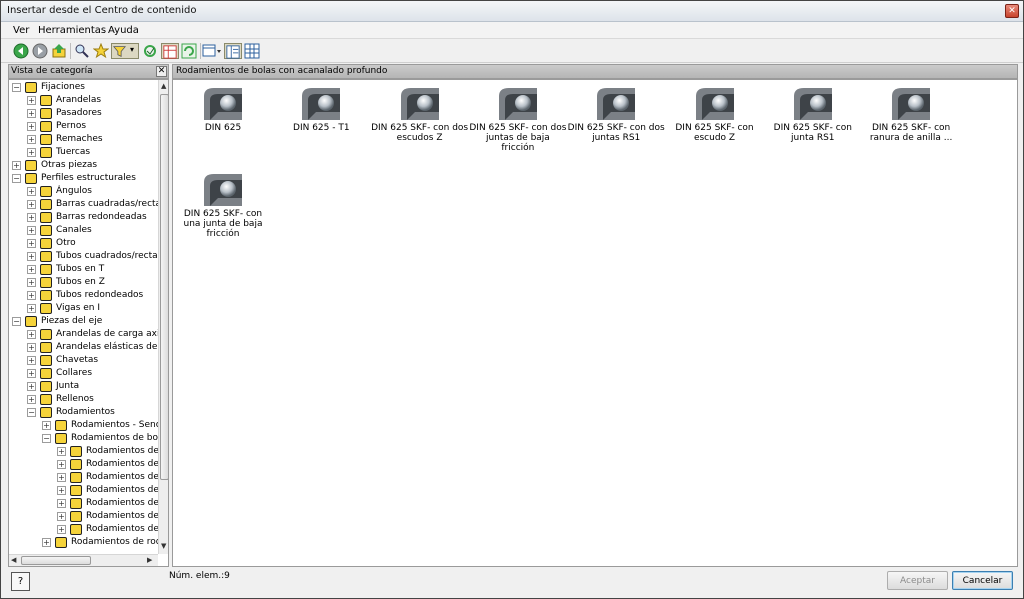 The height and width of the screenshot is (599, 1024). I want to click on grid-view-icon, so click(252, 51).